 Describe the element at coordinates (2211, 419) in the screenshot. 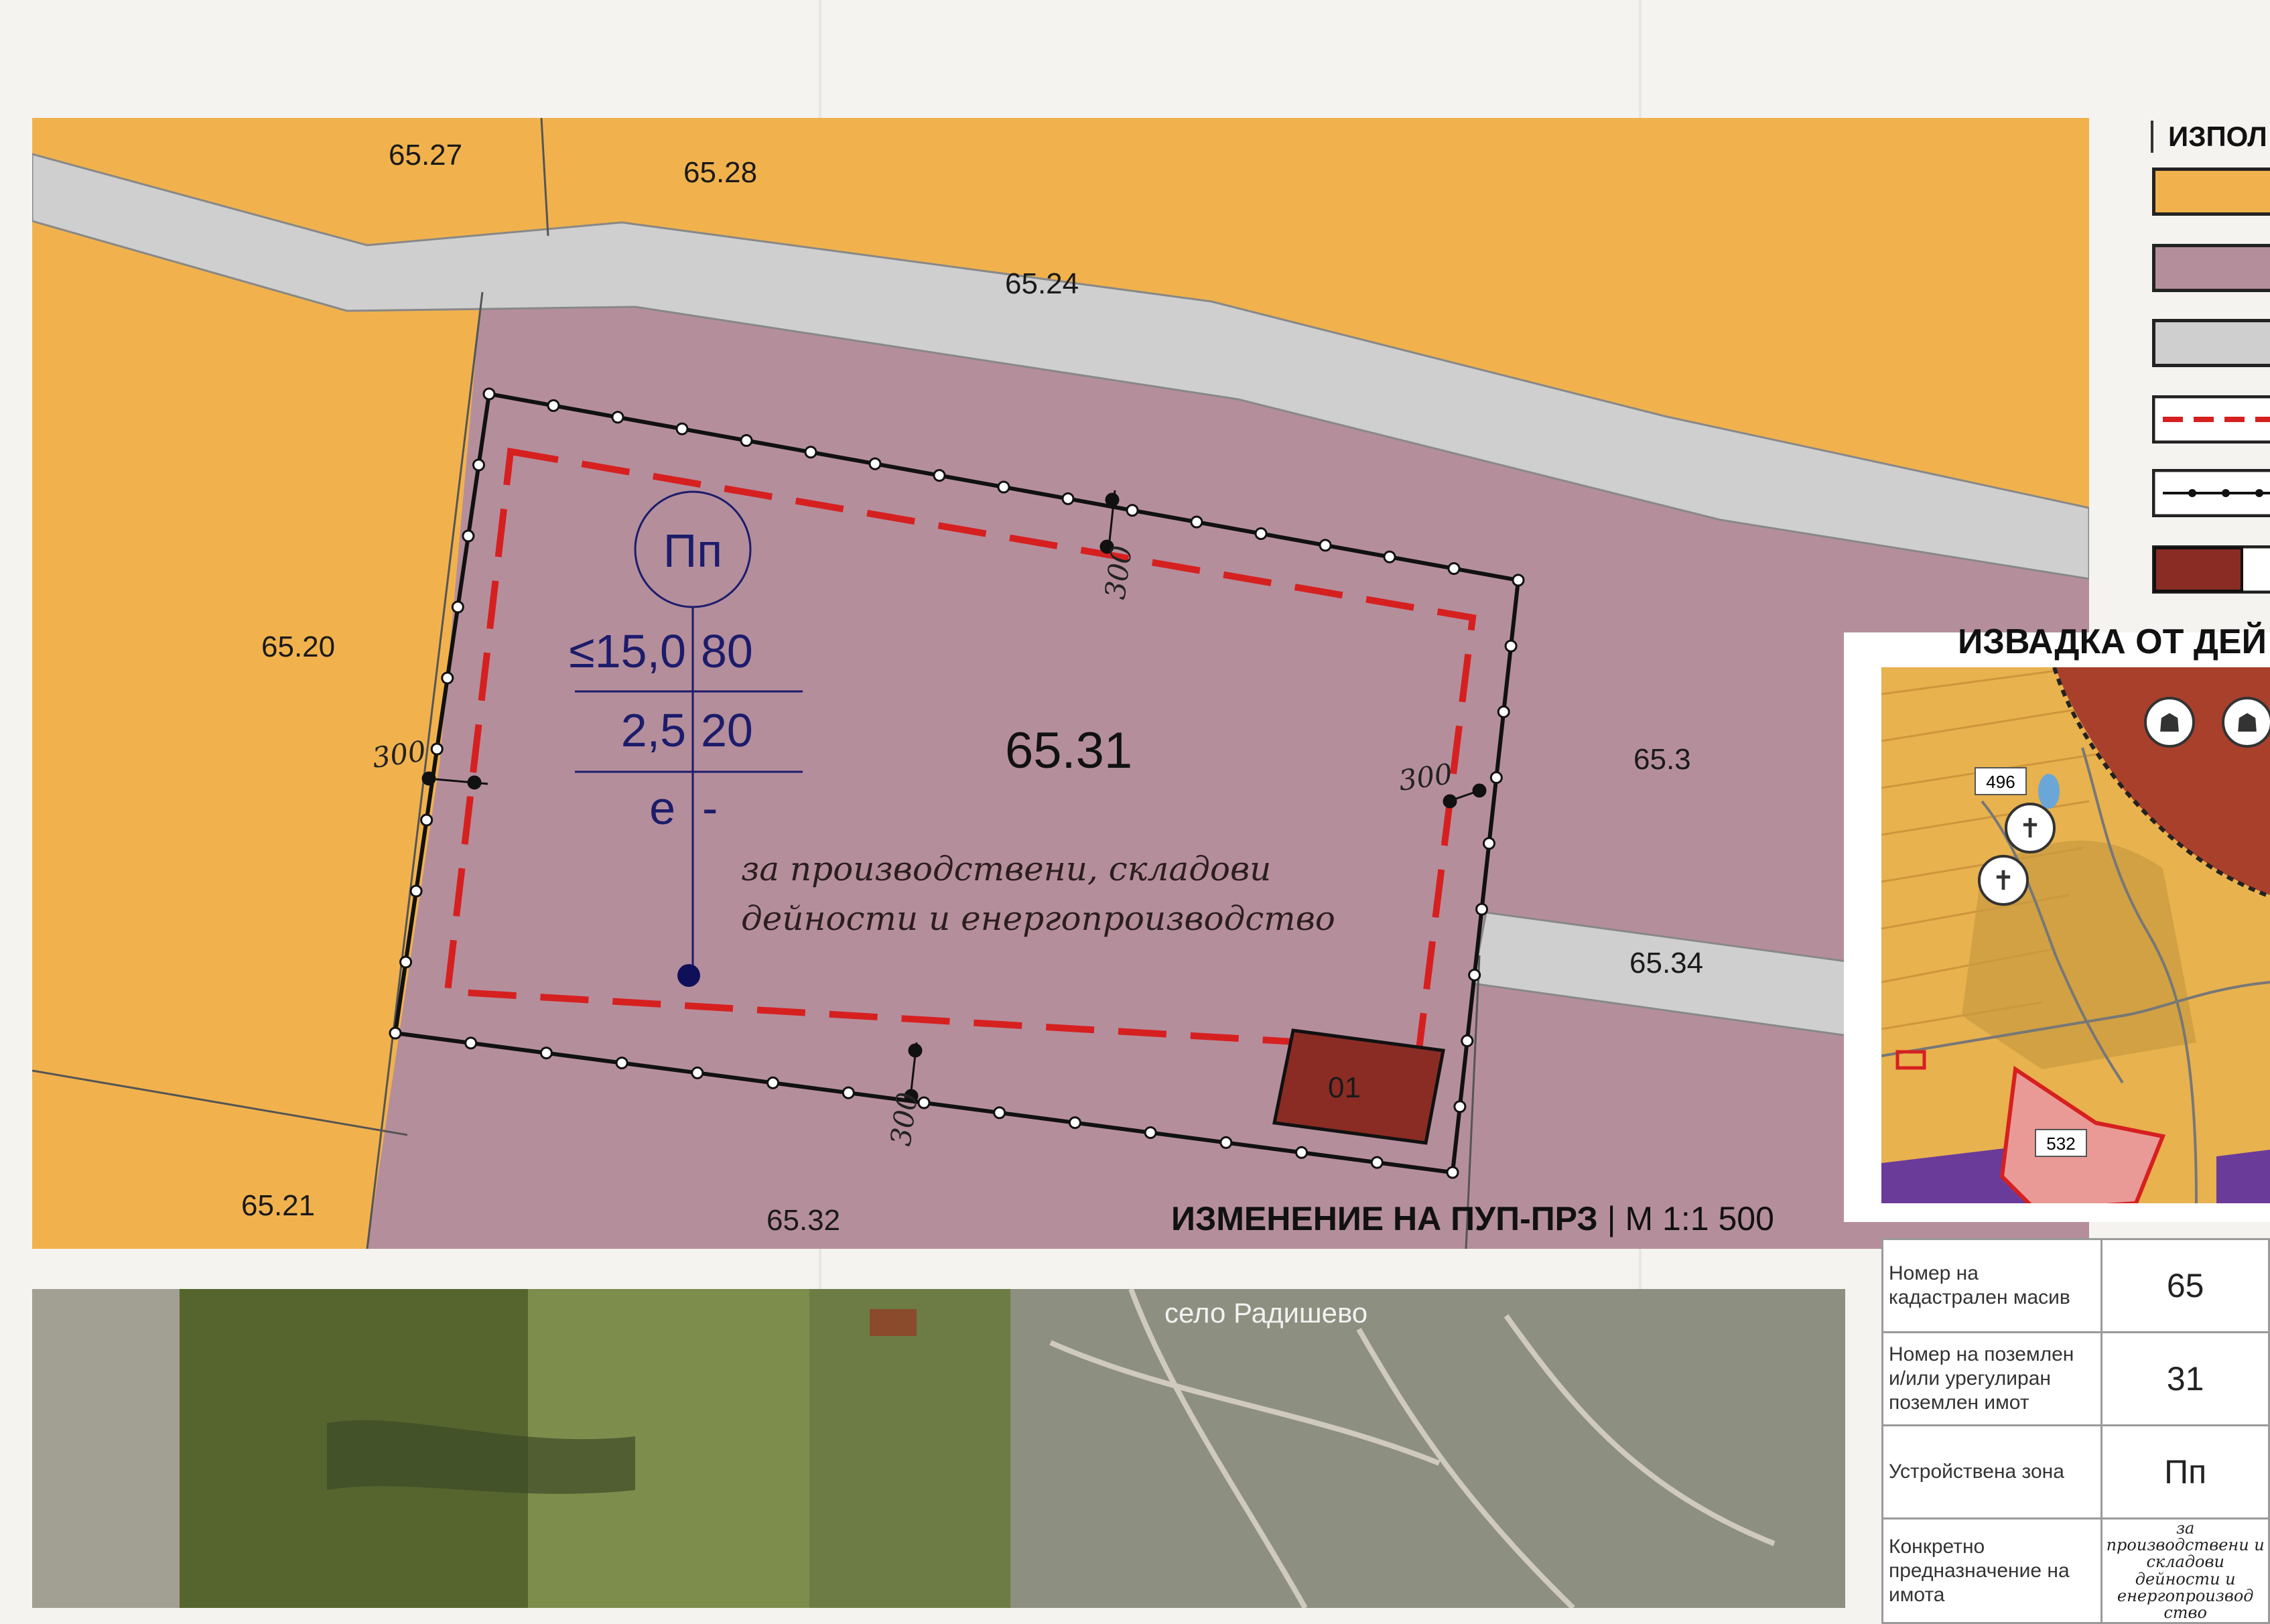

I see `legend-swatch-building-line` at that location.